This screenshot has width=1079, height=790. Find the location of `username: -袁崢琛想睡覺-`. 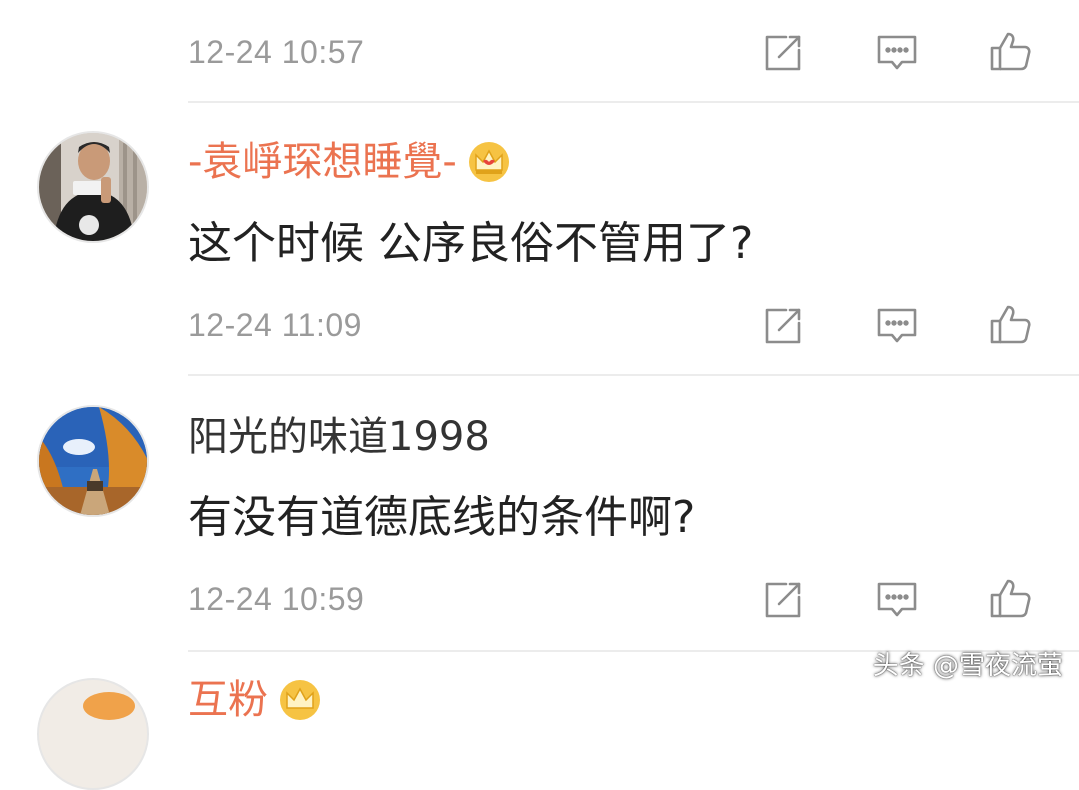

username: -袁崢琛想睡覺- is located at coordinates (349, 162).